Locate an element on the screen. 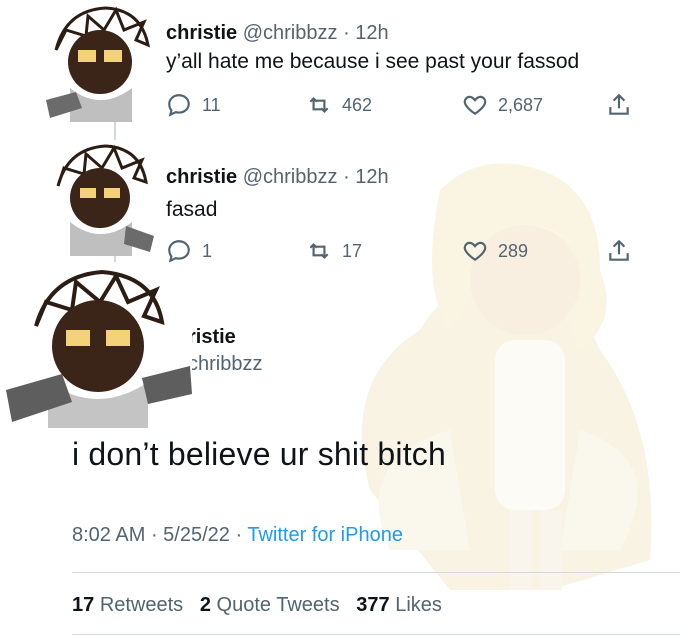 This screenshot has height=642, width=680. reply-count: 1 is located at coordinates (207, 250).